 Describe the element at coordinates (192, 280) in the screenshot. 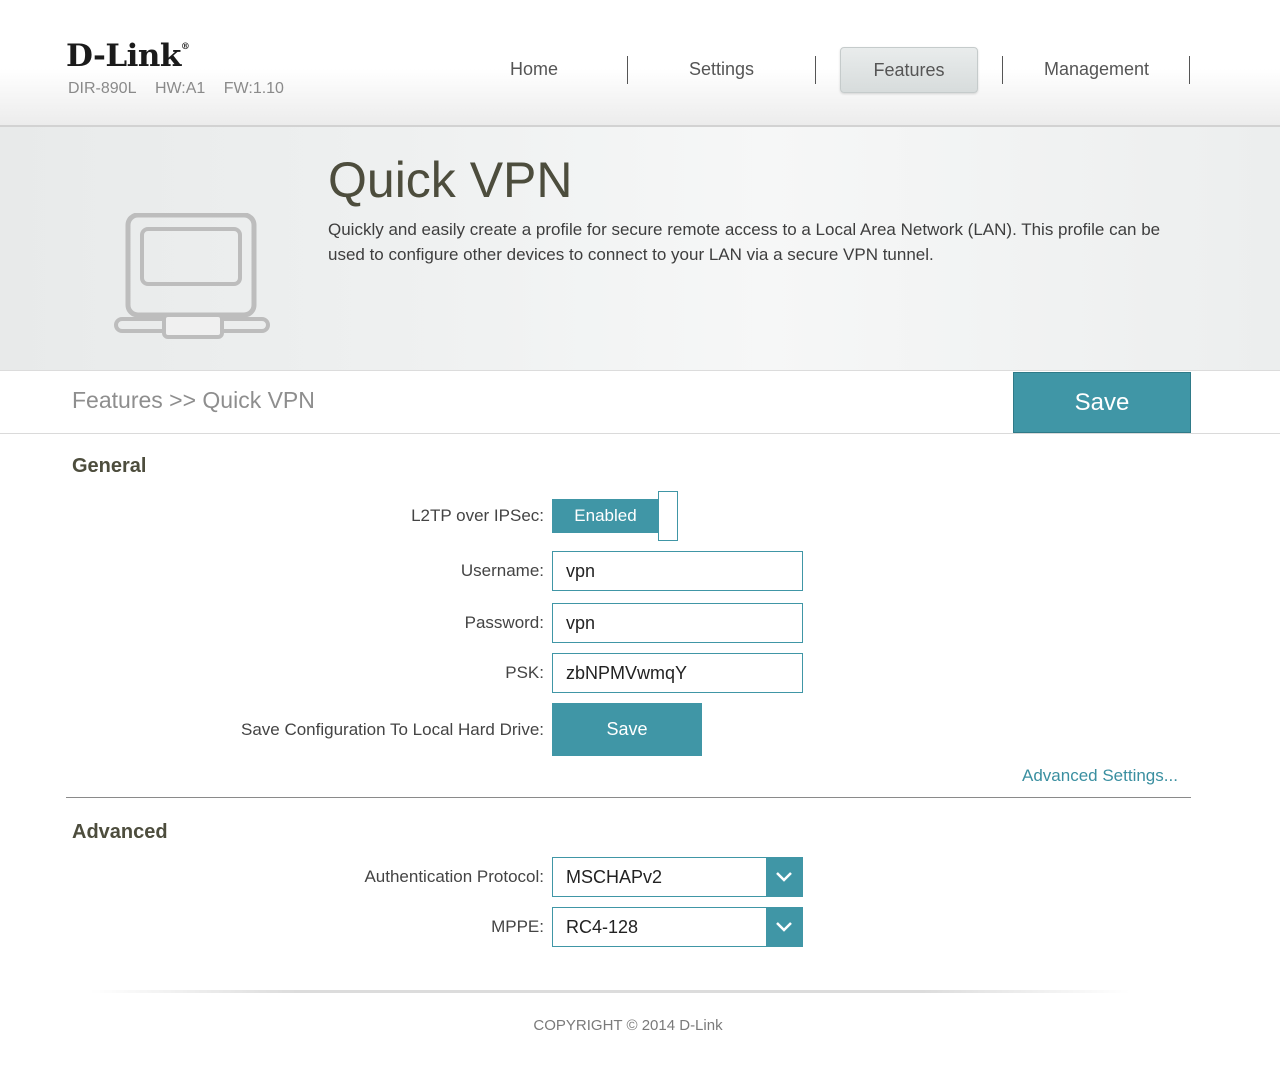

I see `computer-network-icon` at that location.